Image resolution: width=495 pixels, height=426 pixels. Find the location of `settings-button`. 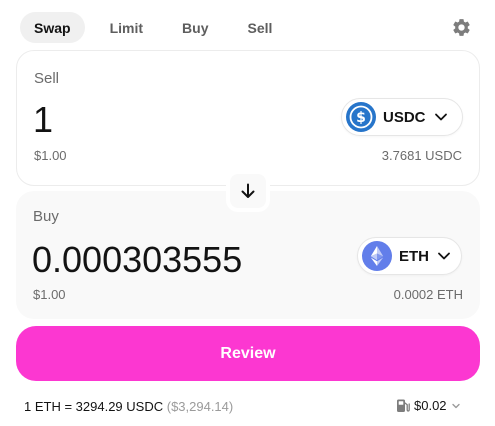

settings-button is located at coordinates (461, 27).